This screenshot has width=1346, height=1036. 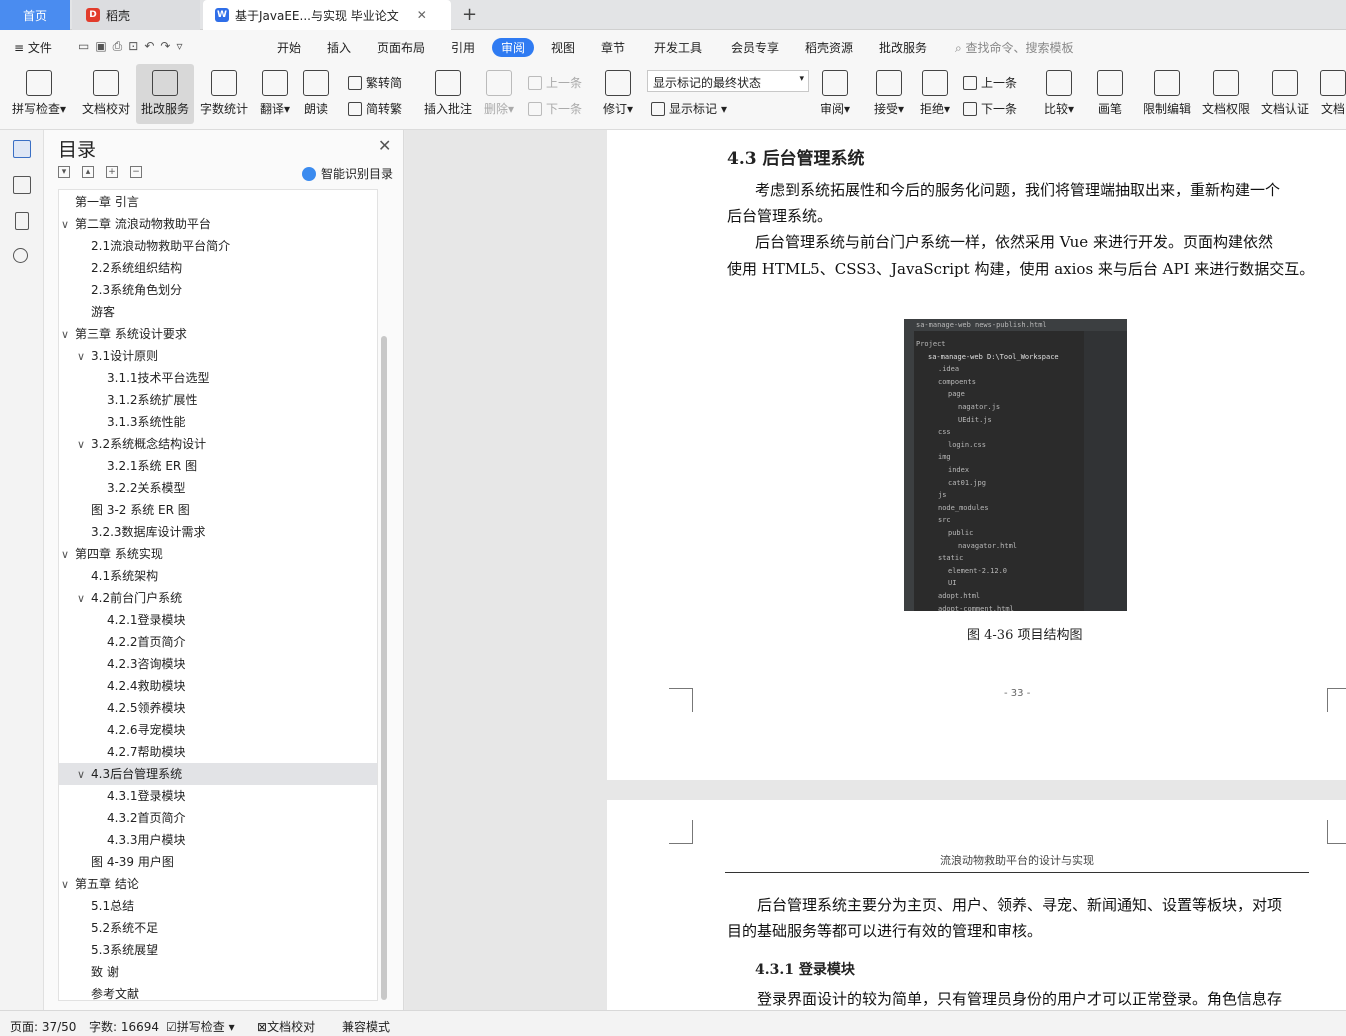 What do you see at coordinates (218, 972) in the screenshot?
I see `toc-item: 致 谢` at bounding box center [218, 972].